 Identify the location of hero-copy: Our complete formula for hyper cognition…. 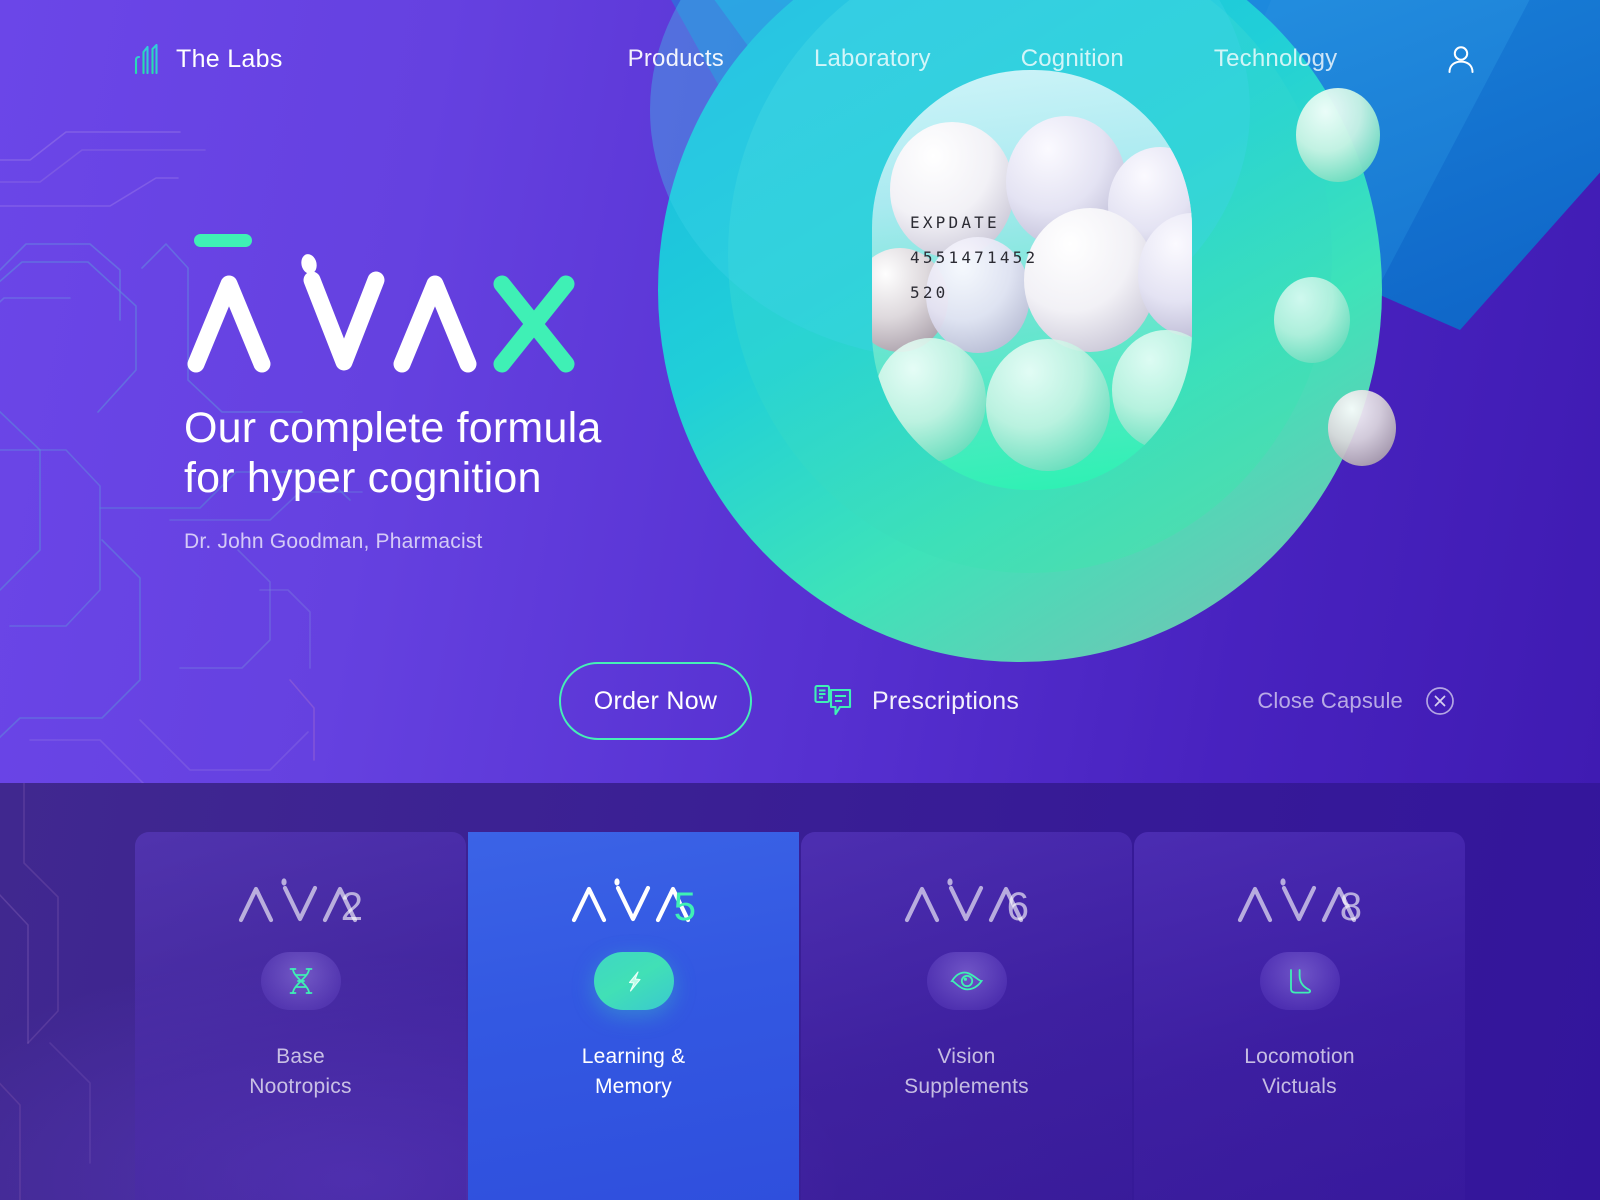
(392, 388).